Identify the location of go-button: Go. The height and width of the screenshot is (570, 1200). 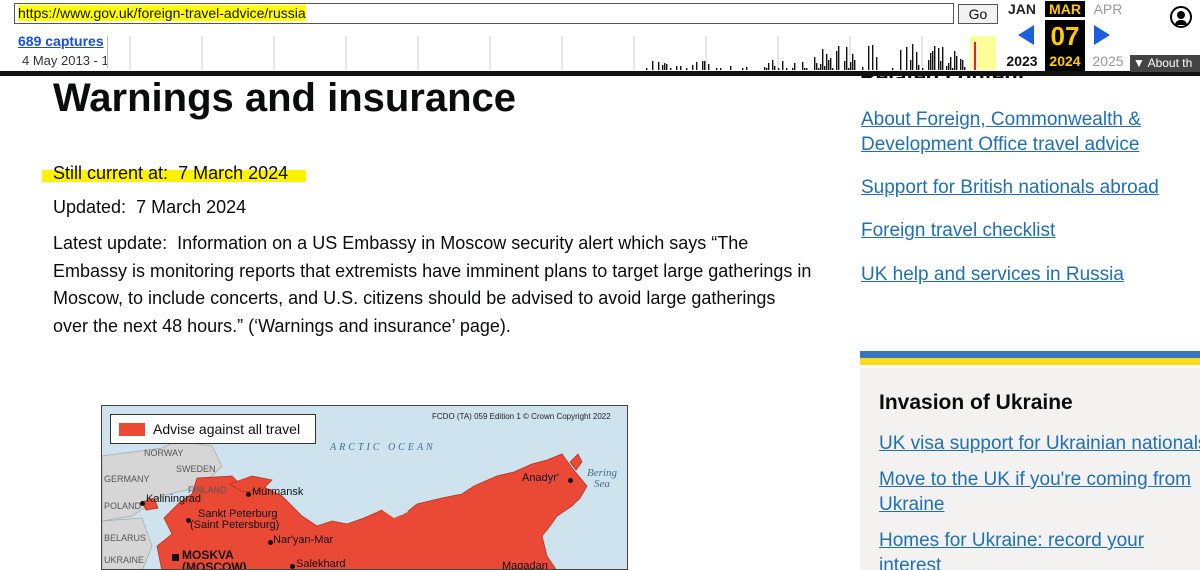
(978, 14).